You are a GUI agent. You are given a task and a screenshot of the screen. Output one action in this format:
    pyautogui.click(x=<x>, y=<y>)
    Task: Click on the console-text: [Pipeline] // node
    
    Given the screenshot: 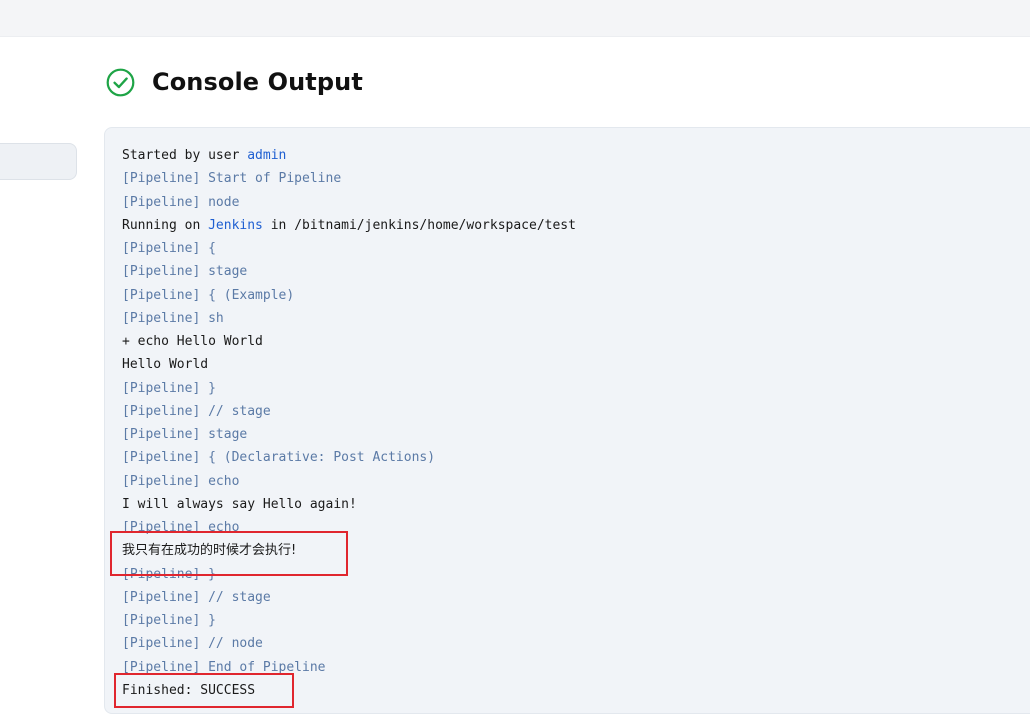 What is the action you would take?
    pyautogui.click(x=192, y=644)
    